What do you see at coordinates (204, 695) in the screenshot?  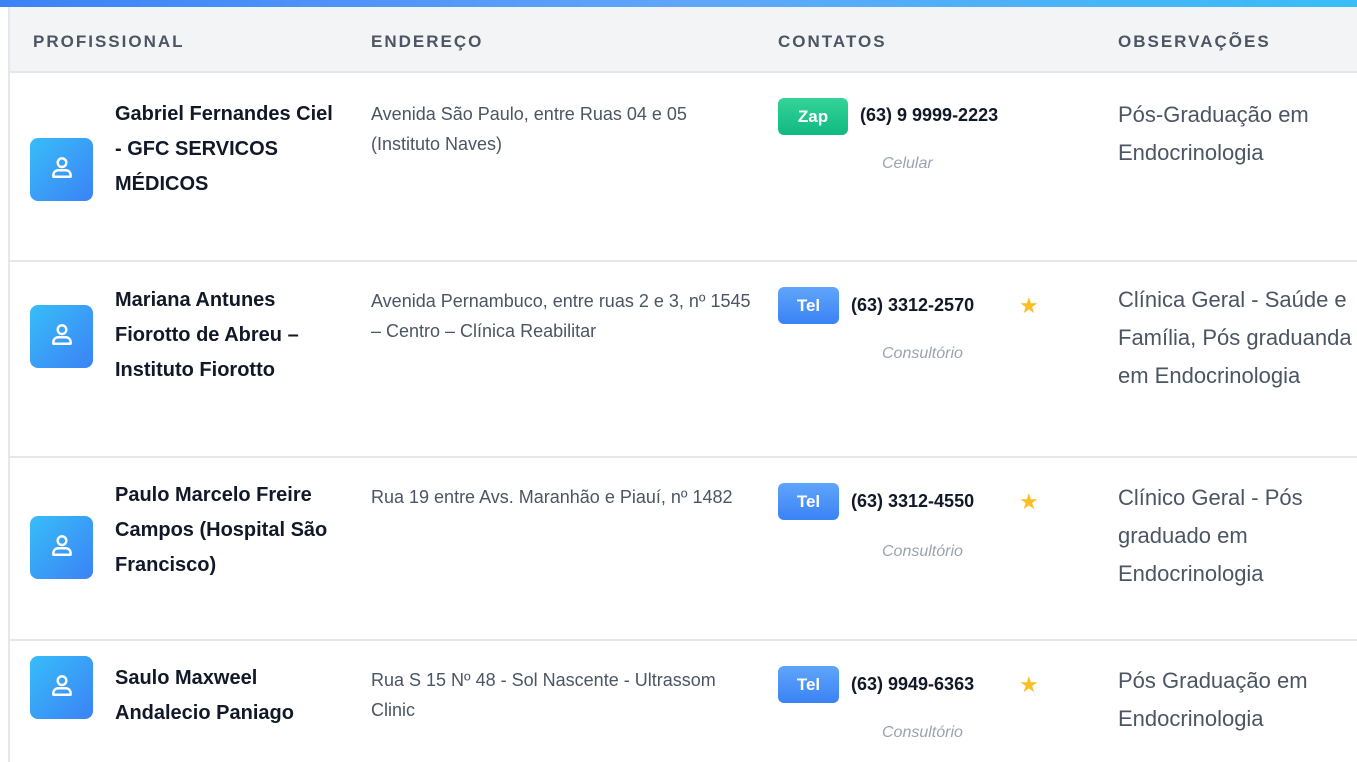 I see `professional-name: Saulo Maxweel Andalecio Paniago` at bounding box center [204, 695].